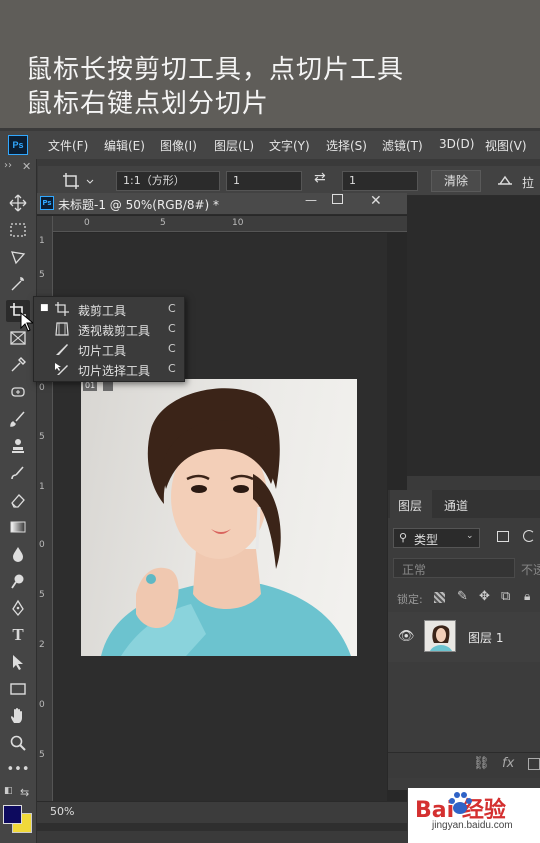 Image resolution: width=540 pixels, height=843 pixels. I want to click on panel-divider, so click(473, 483).